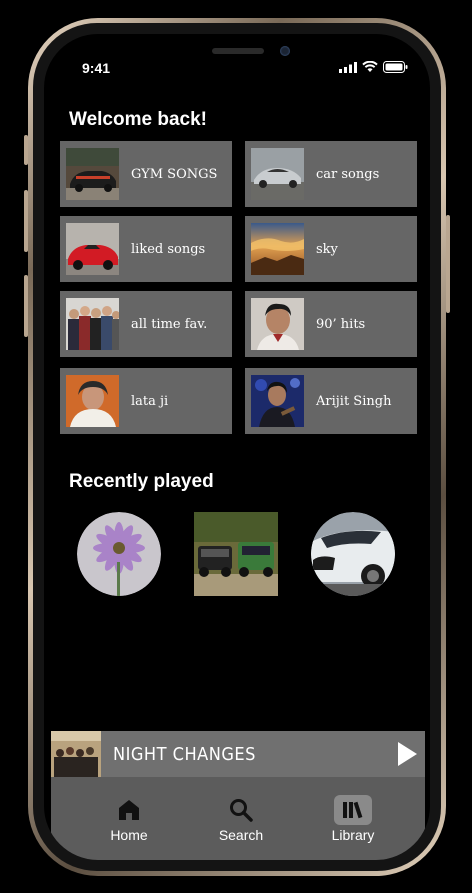 This screenshot has height=893, width=472. What do you see at coordinates (150, 401) in the screenshot?
I see `tile-label: lata ji` at bounding box center [150, 401].